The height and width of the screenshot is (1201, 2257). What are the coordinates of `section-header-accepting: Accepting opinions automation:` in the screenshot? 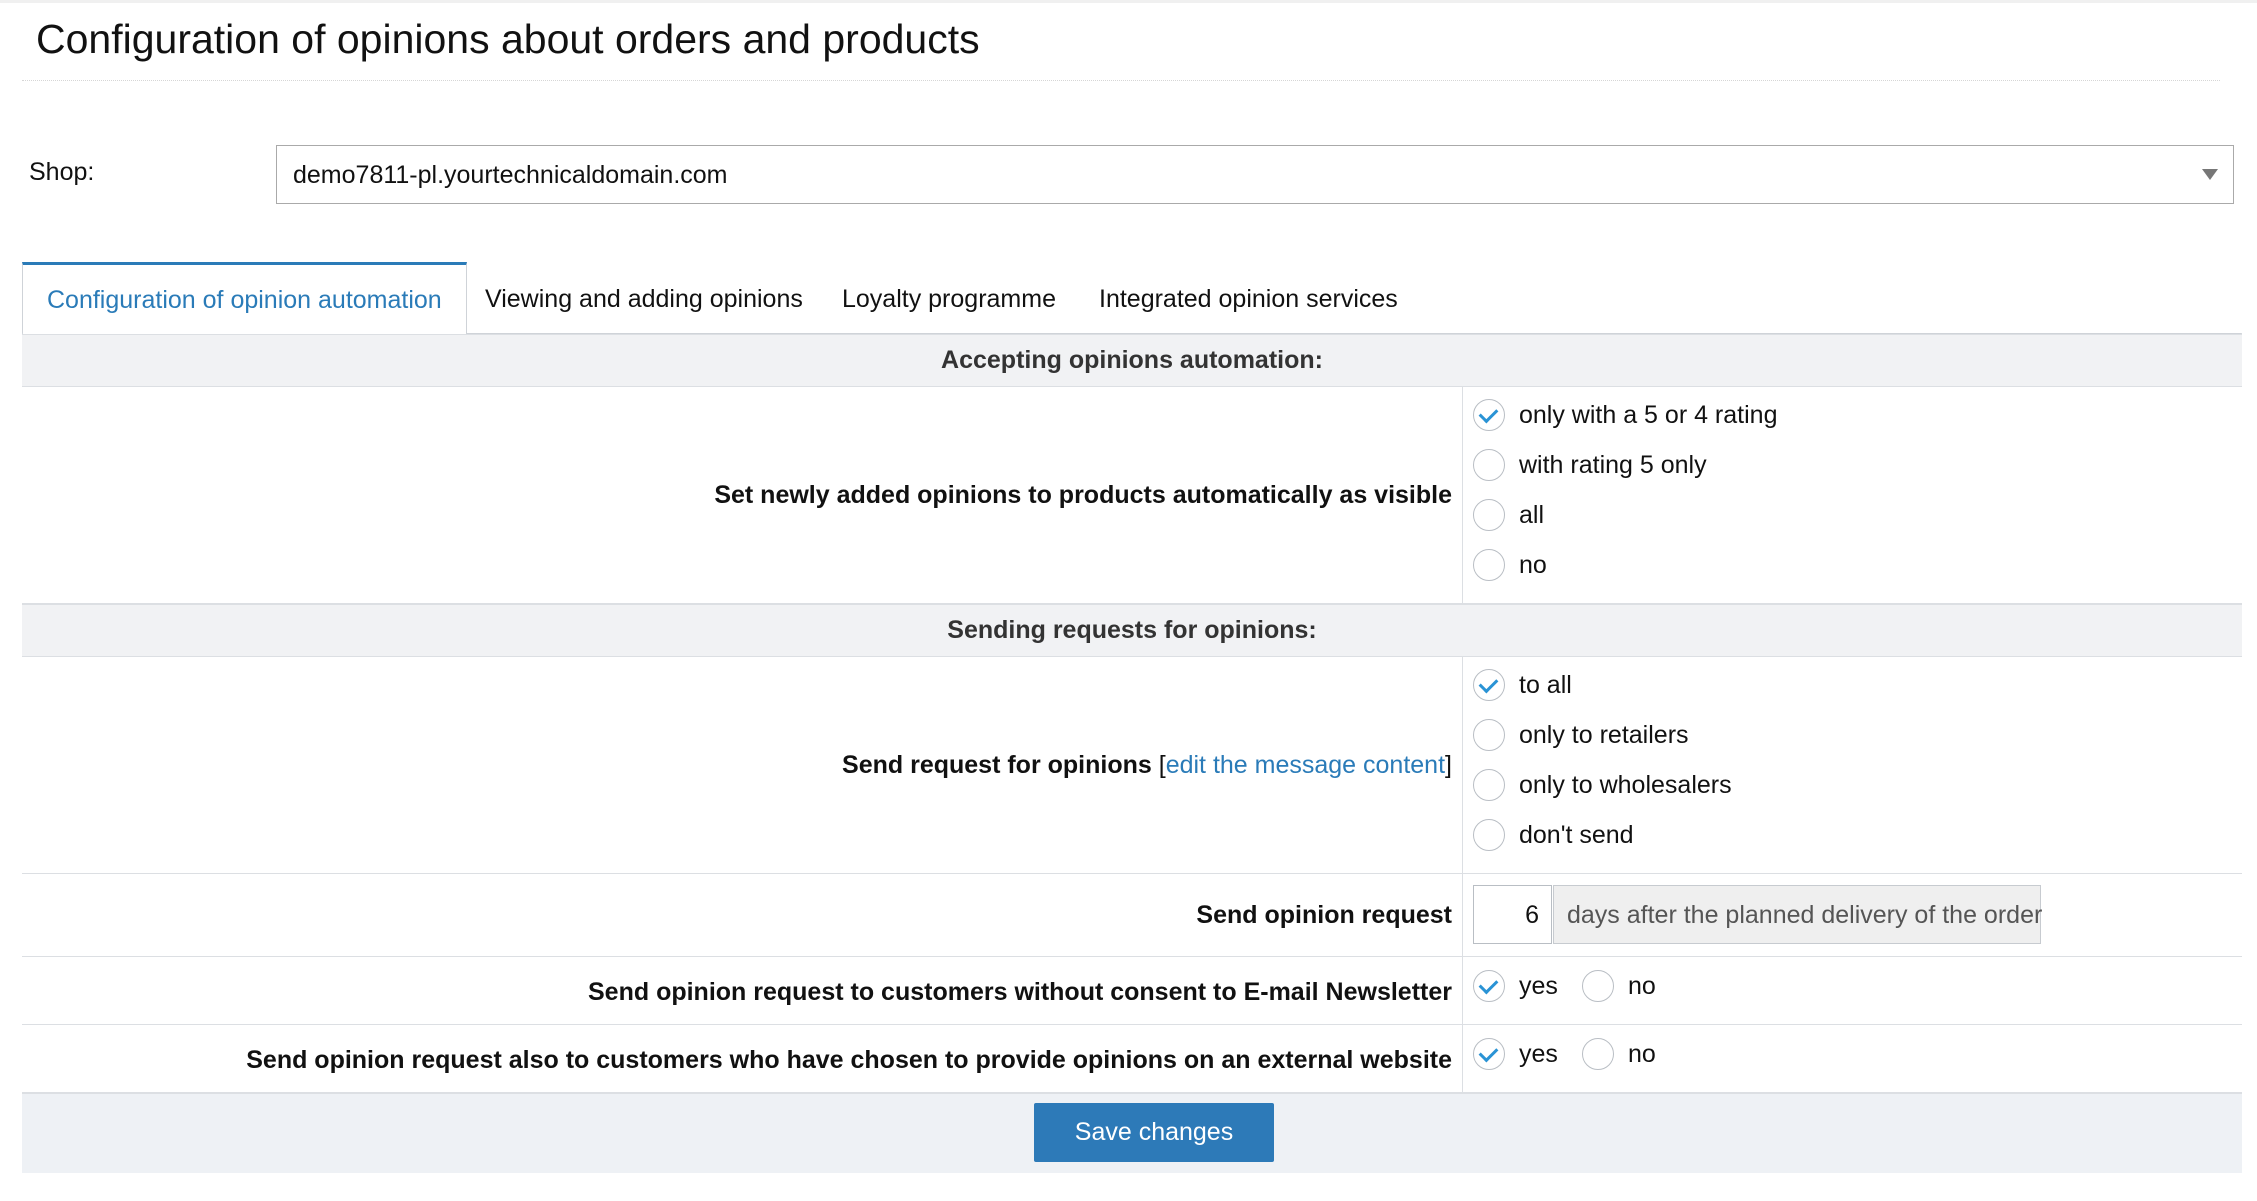 It's located at (1132, 360).